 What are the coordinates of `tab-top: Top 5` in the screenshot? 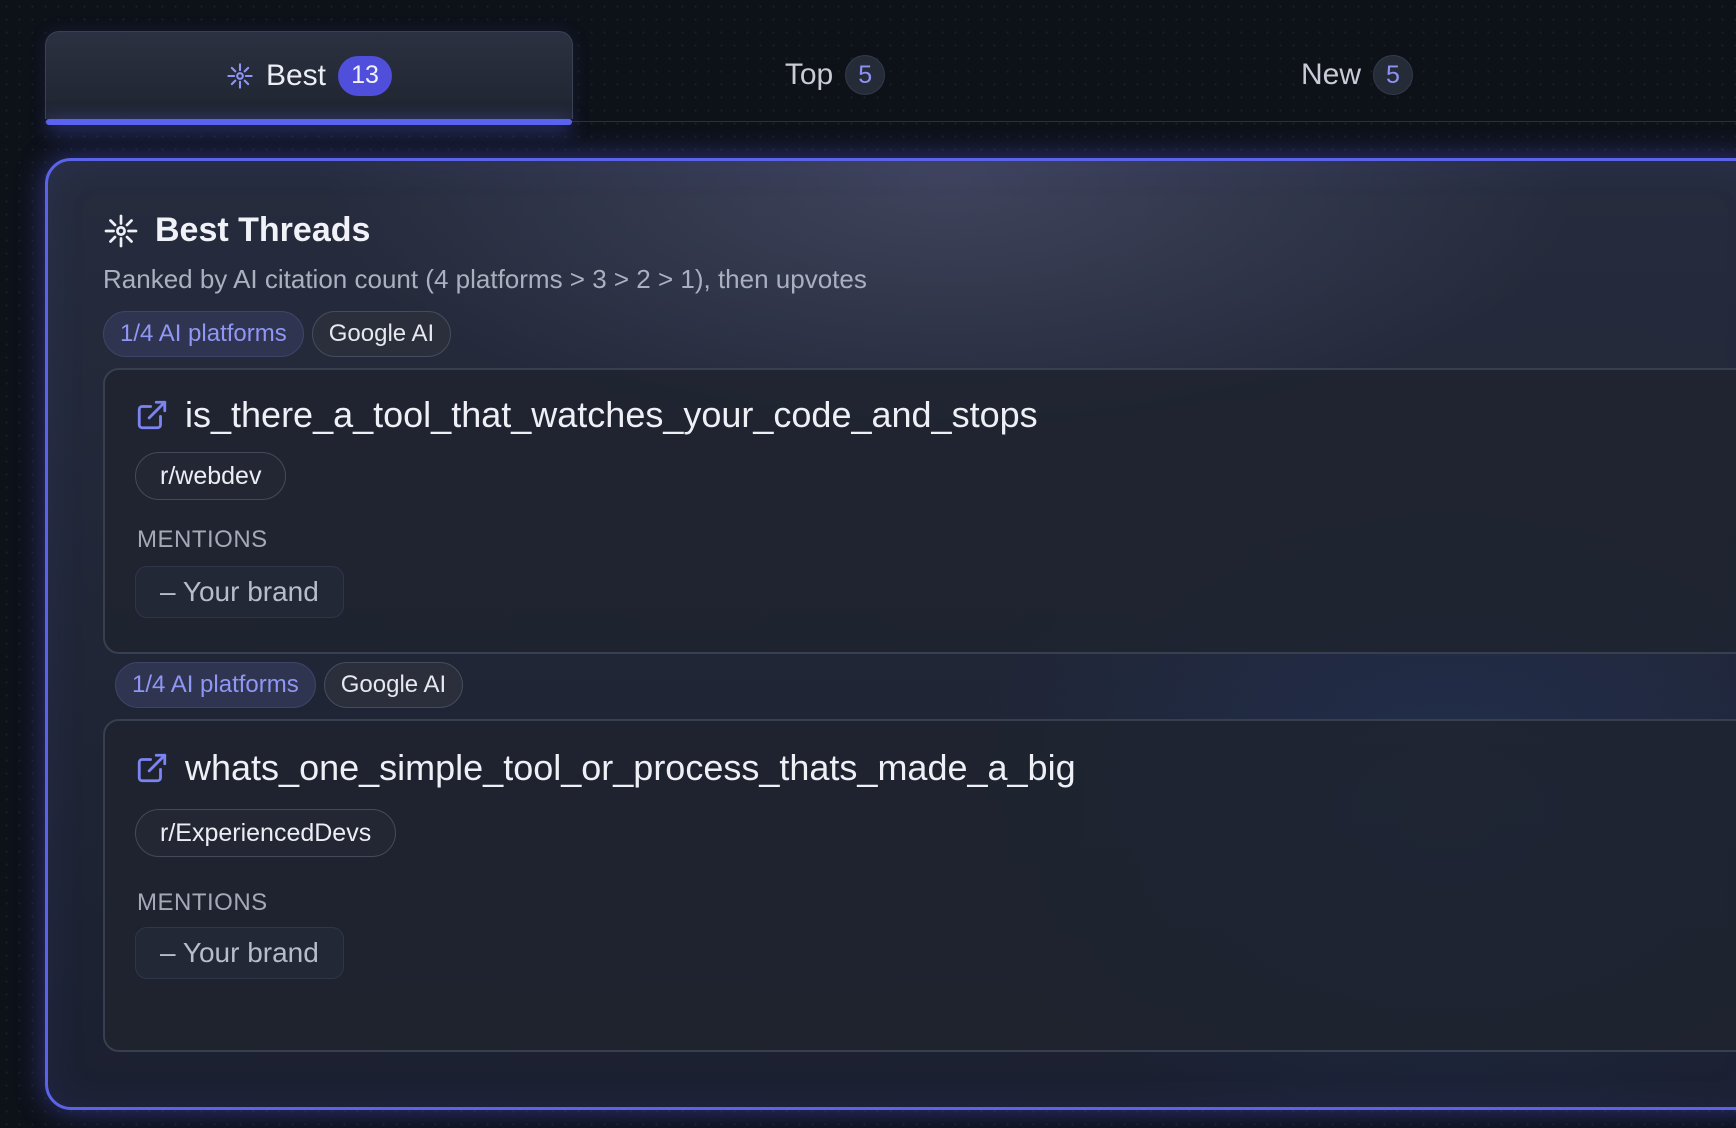 It's located at (835, 75).